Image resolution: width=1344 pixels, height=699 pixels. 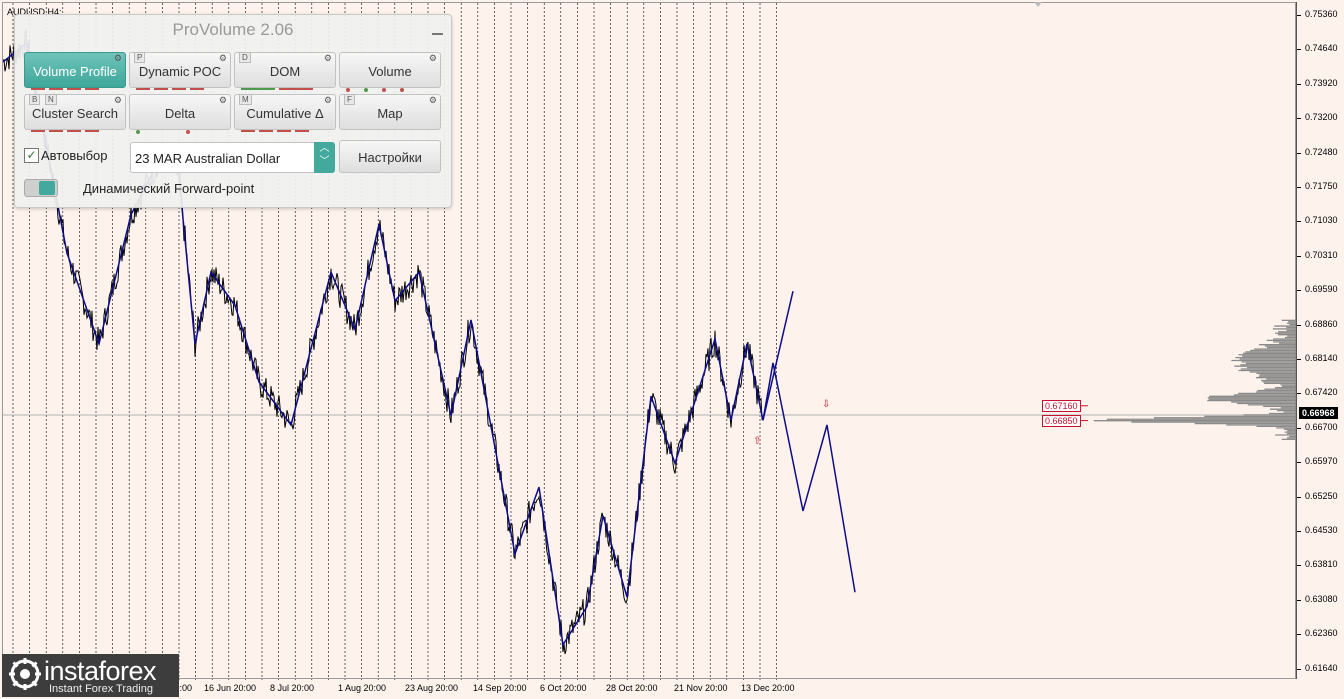 What do you see at coordinates (1321, 633) in the screenshot?
I see `y-tick-label: 0.62360` at bounding box center [1321, 633].